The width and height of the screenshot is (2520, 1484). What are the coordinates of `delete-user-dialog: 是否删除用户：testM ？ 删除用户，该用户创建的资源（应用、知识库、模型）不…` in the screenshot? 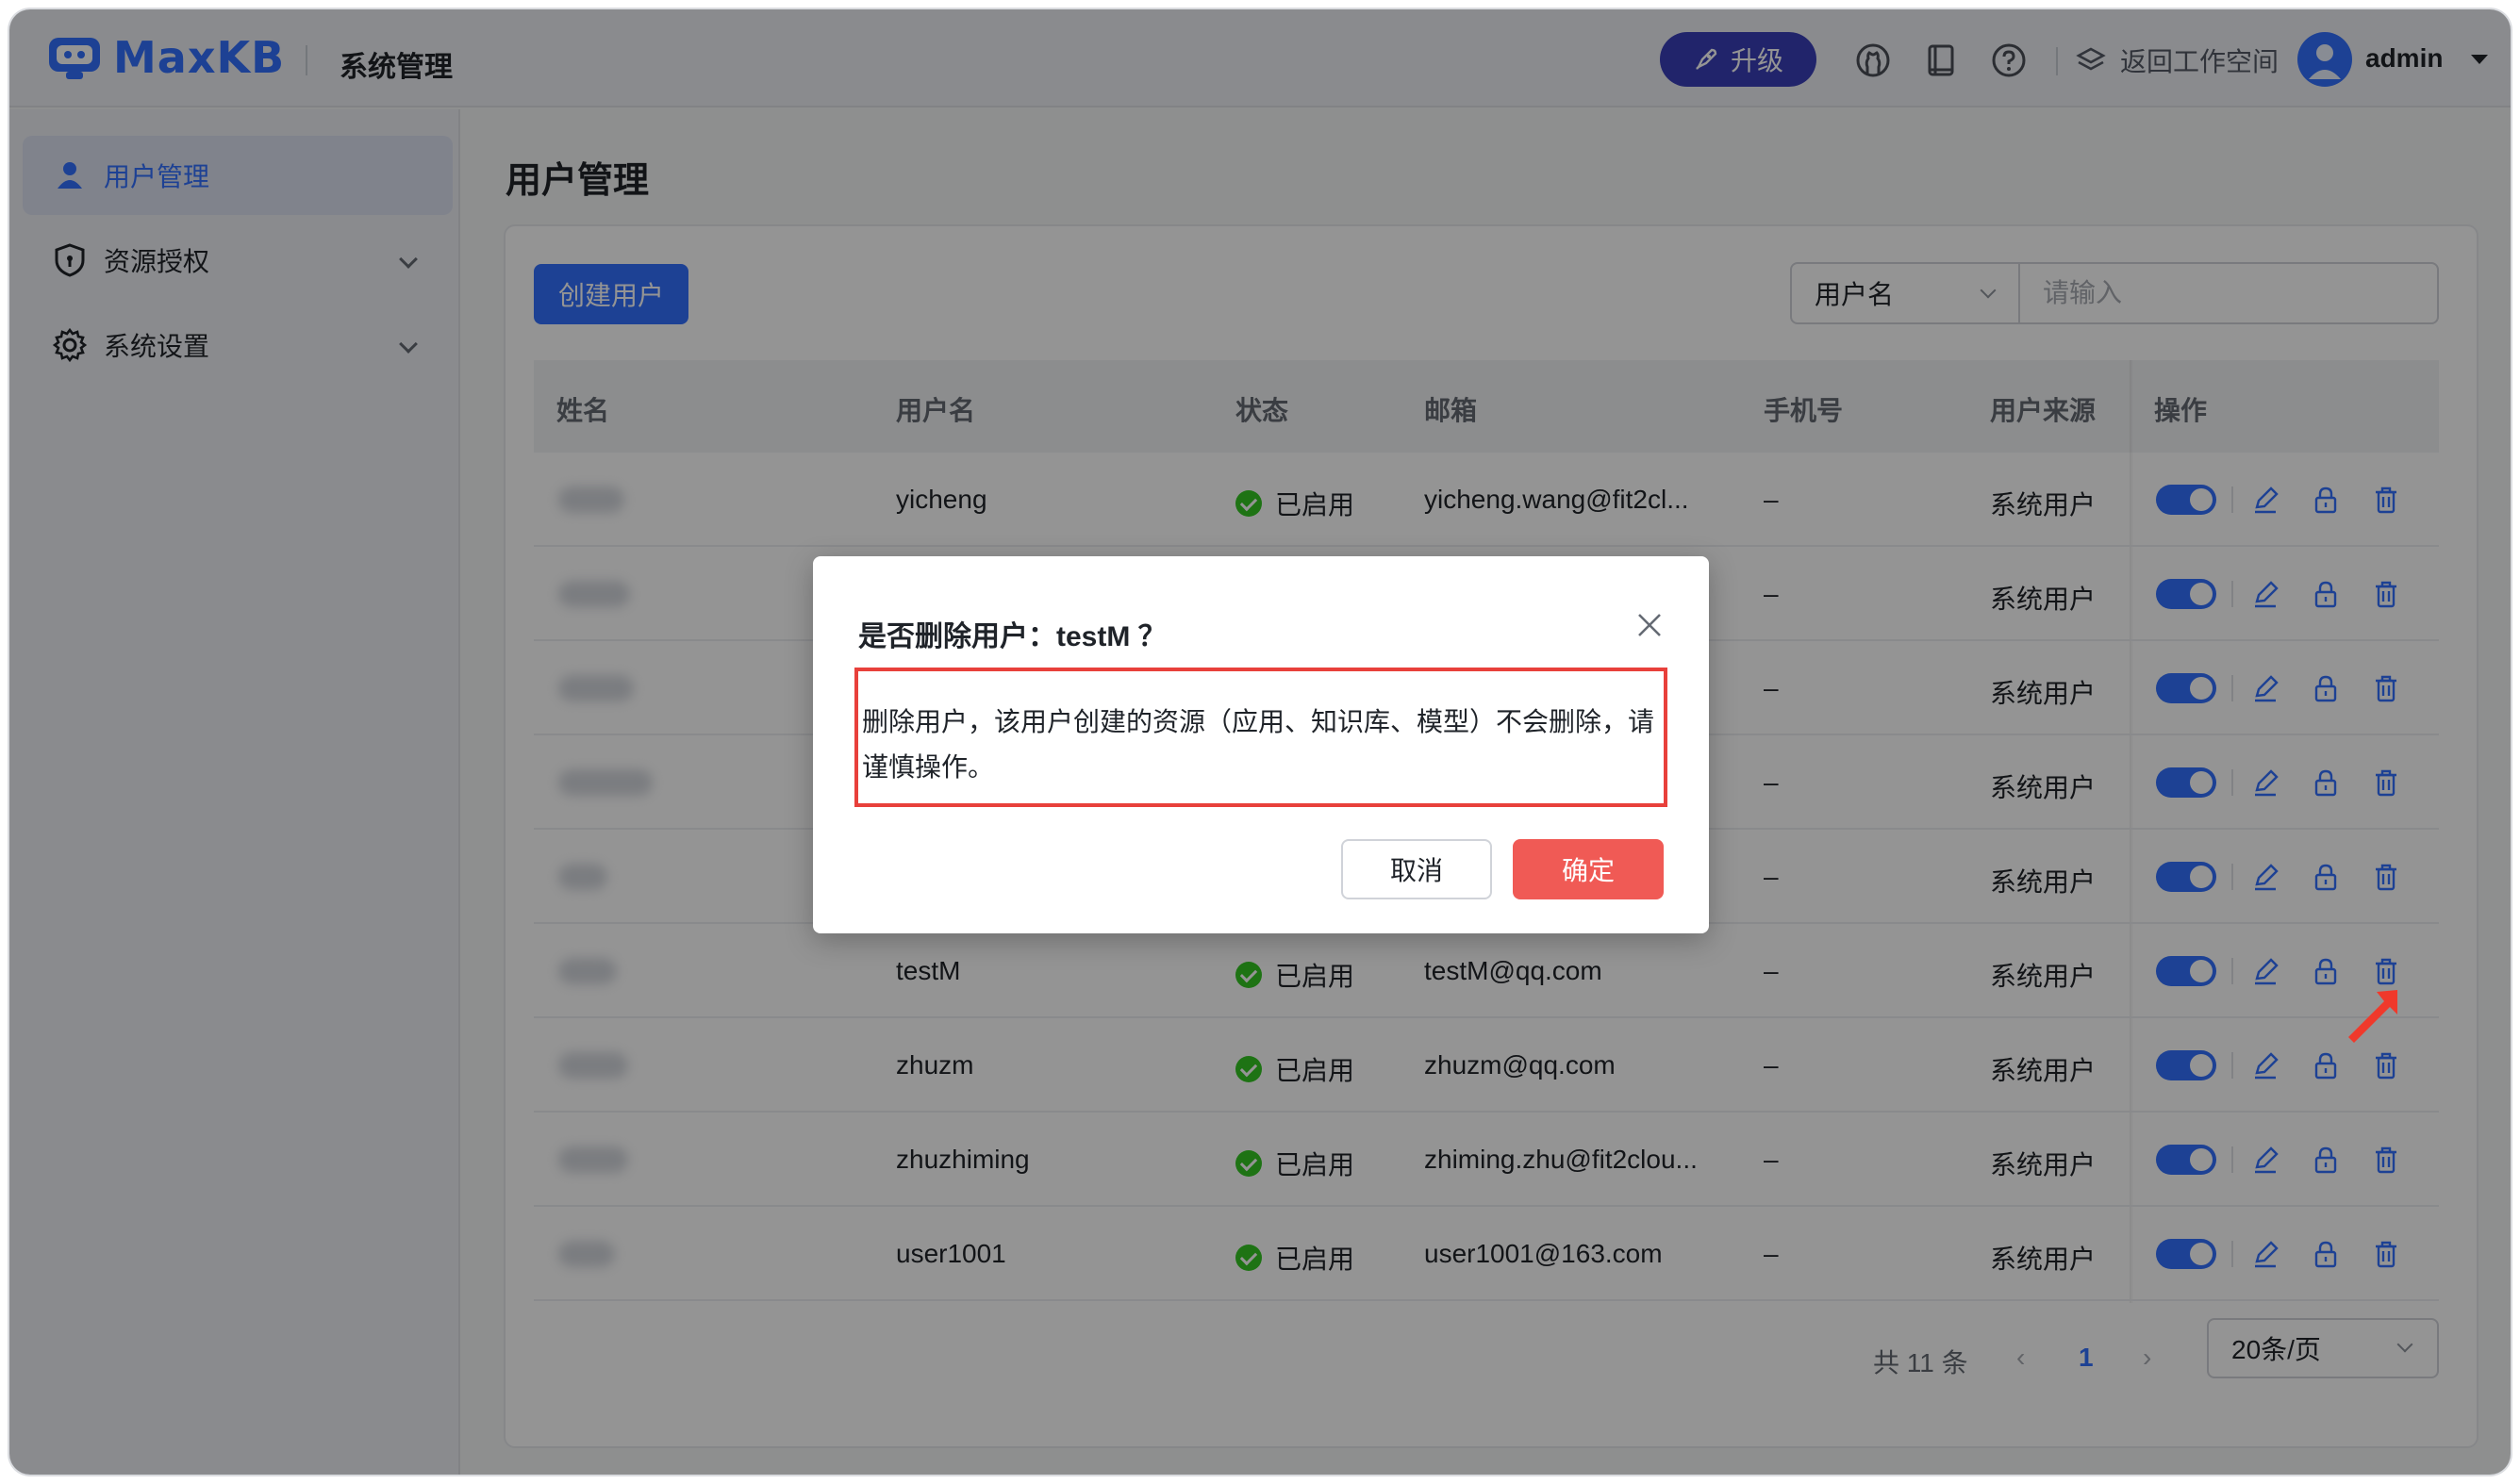 It's located at (1261, 745).